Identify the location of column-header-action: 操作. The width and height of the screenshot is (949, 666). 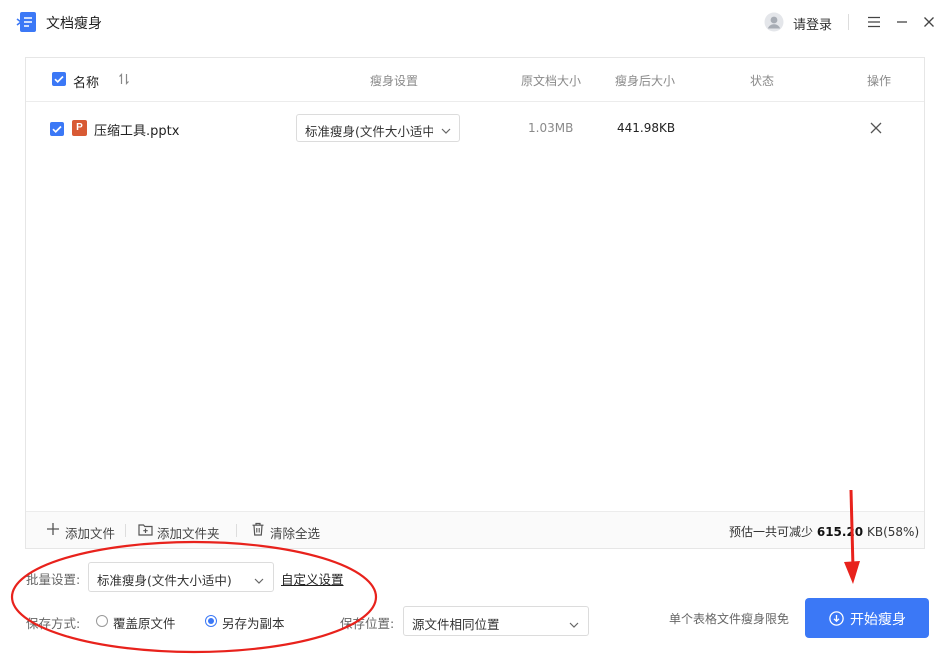
(879, 81).